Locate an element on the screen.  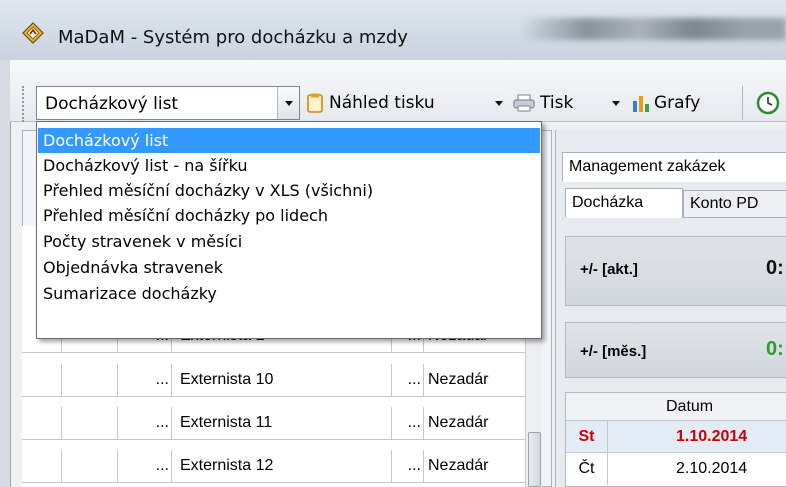
scrollbar-thumb is located at coordinates (534, 459).